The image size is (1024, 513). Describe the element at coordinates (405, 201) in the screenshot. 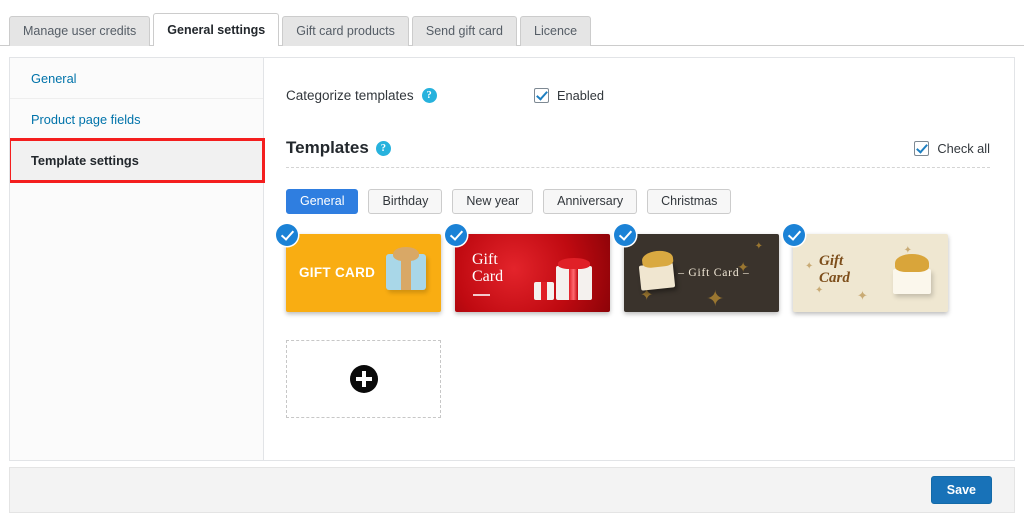

I see `category-button-birthday: Birthday` at that location.